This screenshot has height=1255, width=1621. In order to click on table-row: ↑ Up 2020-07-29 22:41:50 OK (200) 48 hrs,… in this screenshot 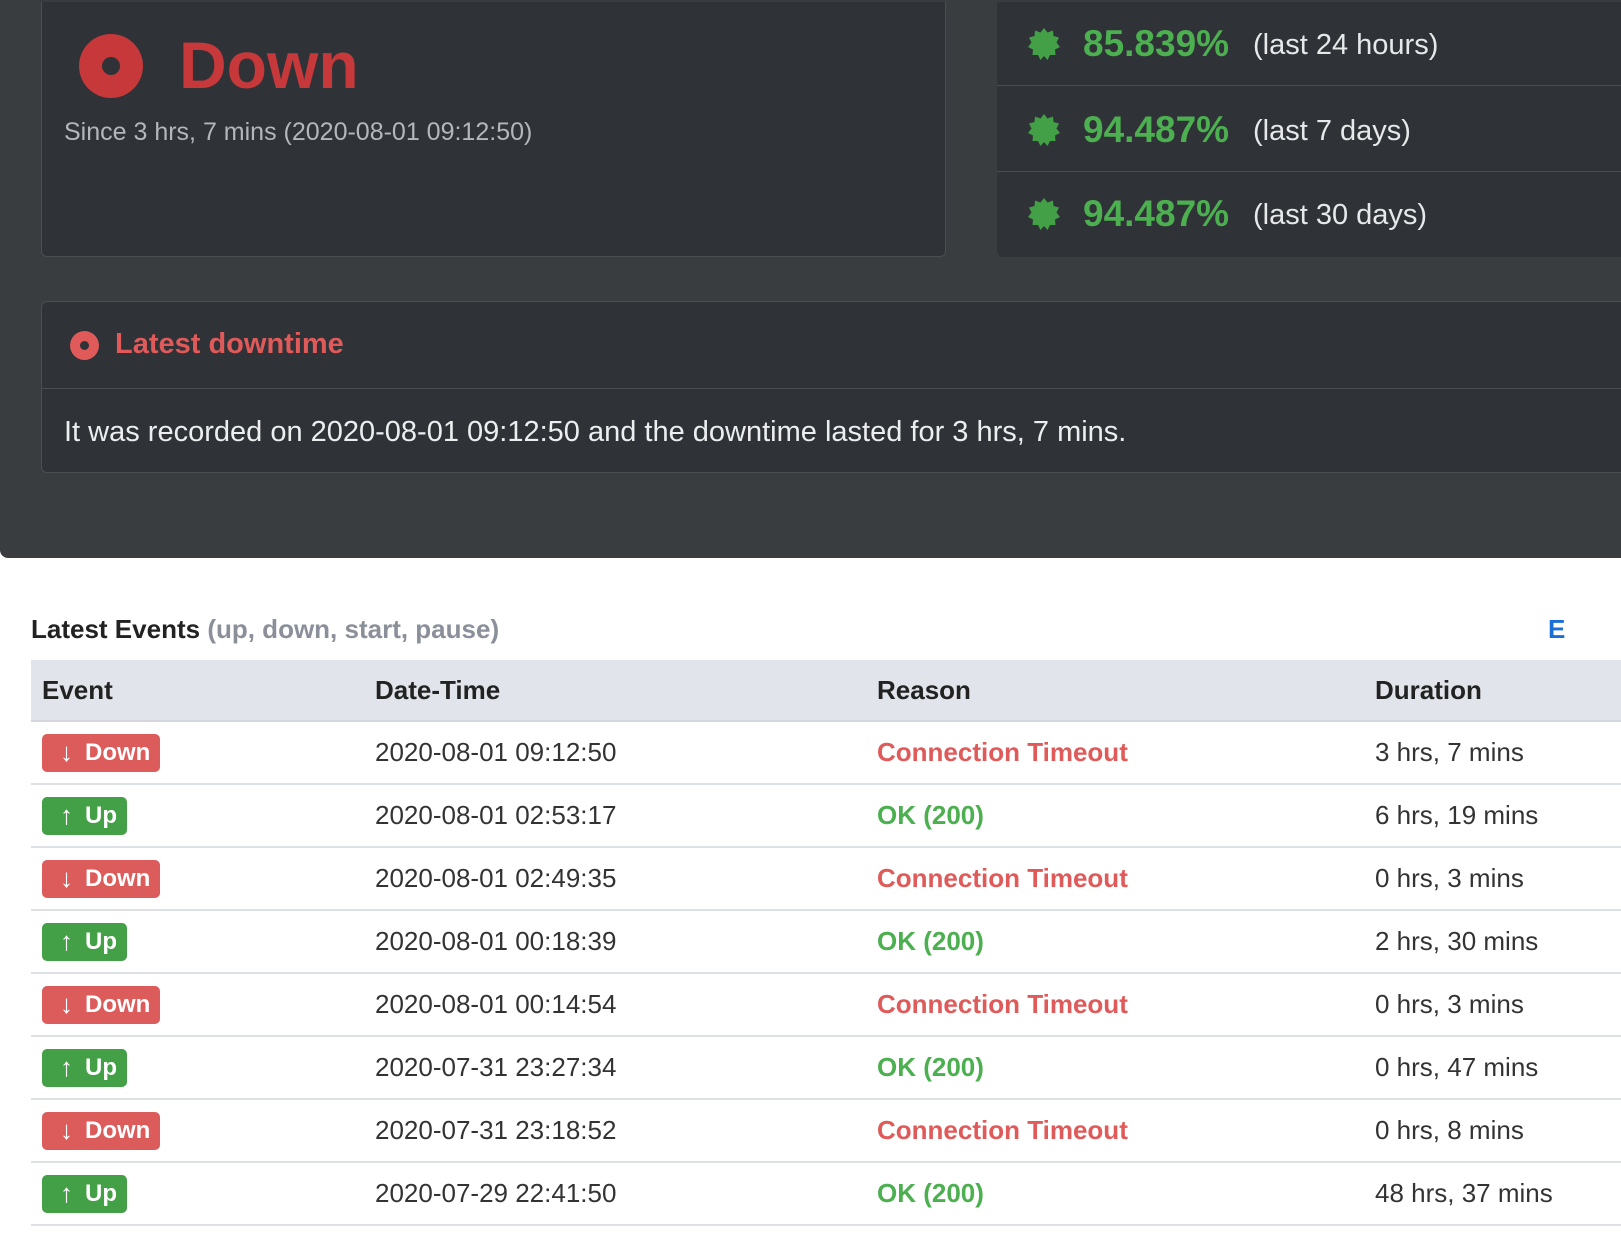, I will do `click(826, 1194)`.